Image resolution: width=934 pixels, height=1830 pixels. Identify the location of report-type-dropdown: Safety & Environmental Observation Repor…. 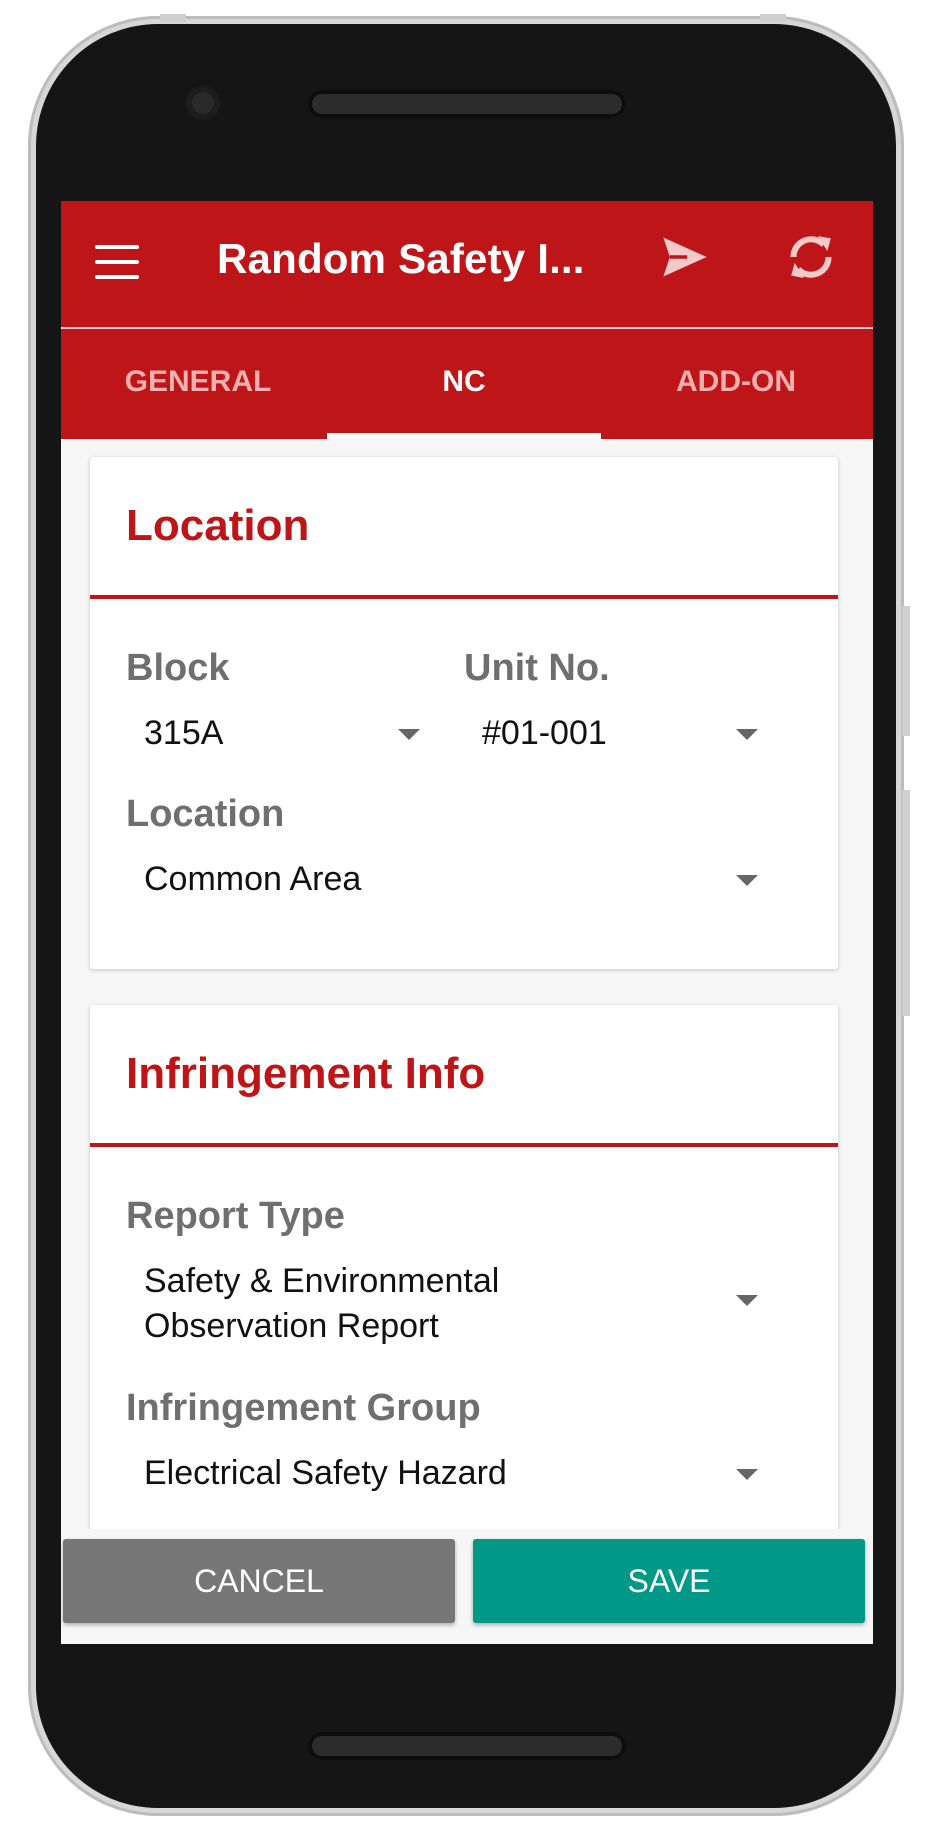
(446, 1303).